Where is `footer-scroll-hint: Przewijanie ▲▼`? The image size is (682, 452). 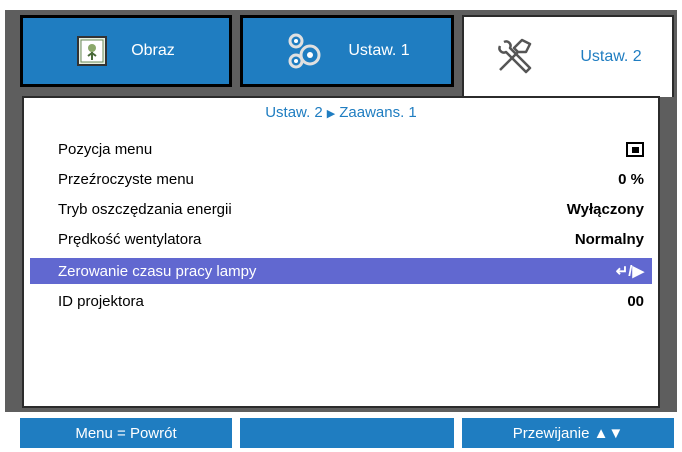 footer-scroll-hint: Przewijanie ▲▼ is located at coordinates (568, 433).